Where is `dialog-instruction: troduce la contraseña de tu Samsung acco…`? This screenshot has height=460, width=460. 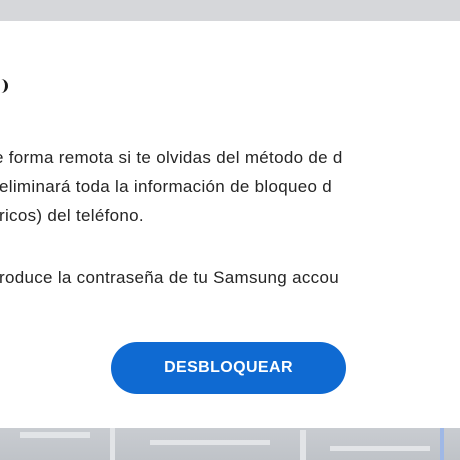
dialog-instruction: troduce la contraseña de tu Samsung acco… is located at coordinates (230, 277).